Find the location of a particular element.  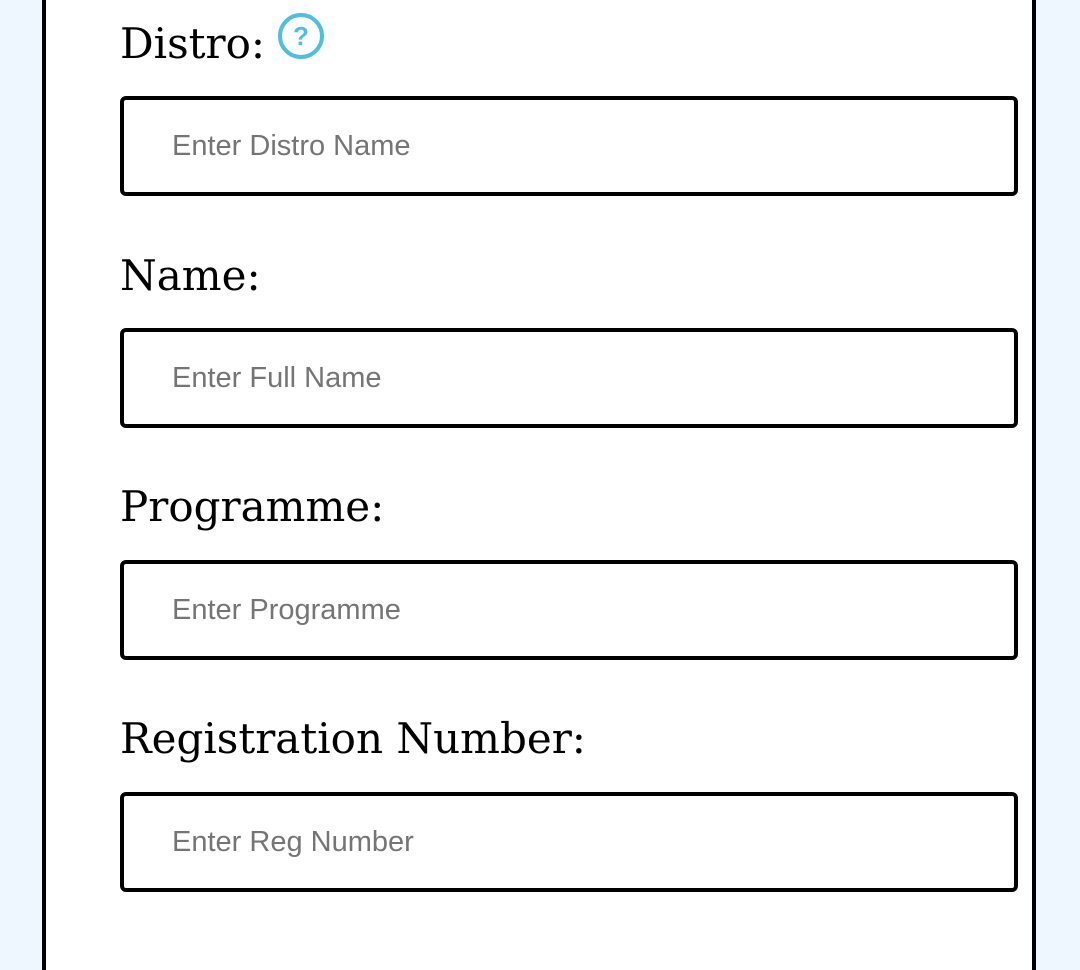

distro-input is located at coordinates (569, 146).